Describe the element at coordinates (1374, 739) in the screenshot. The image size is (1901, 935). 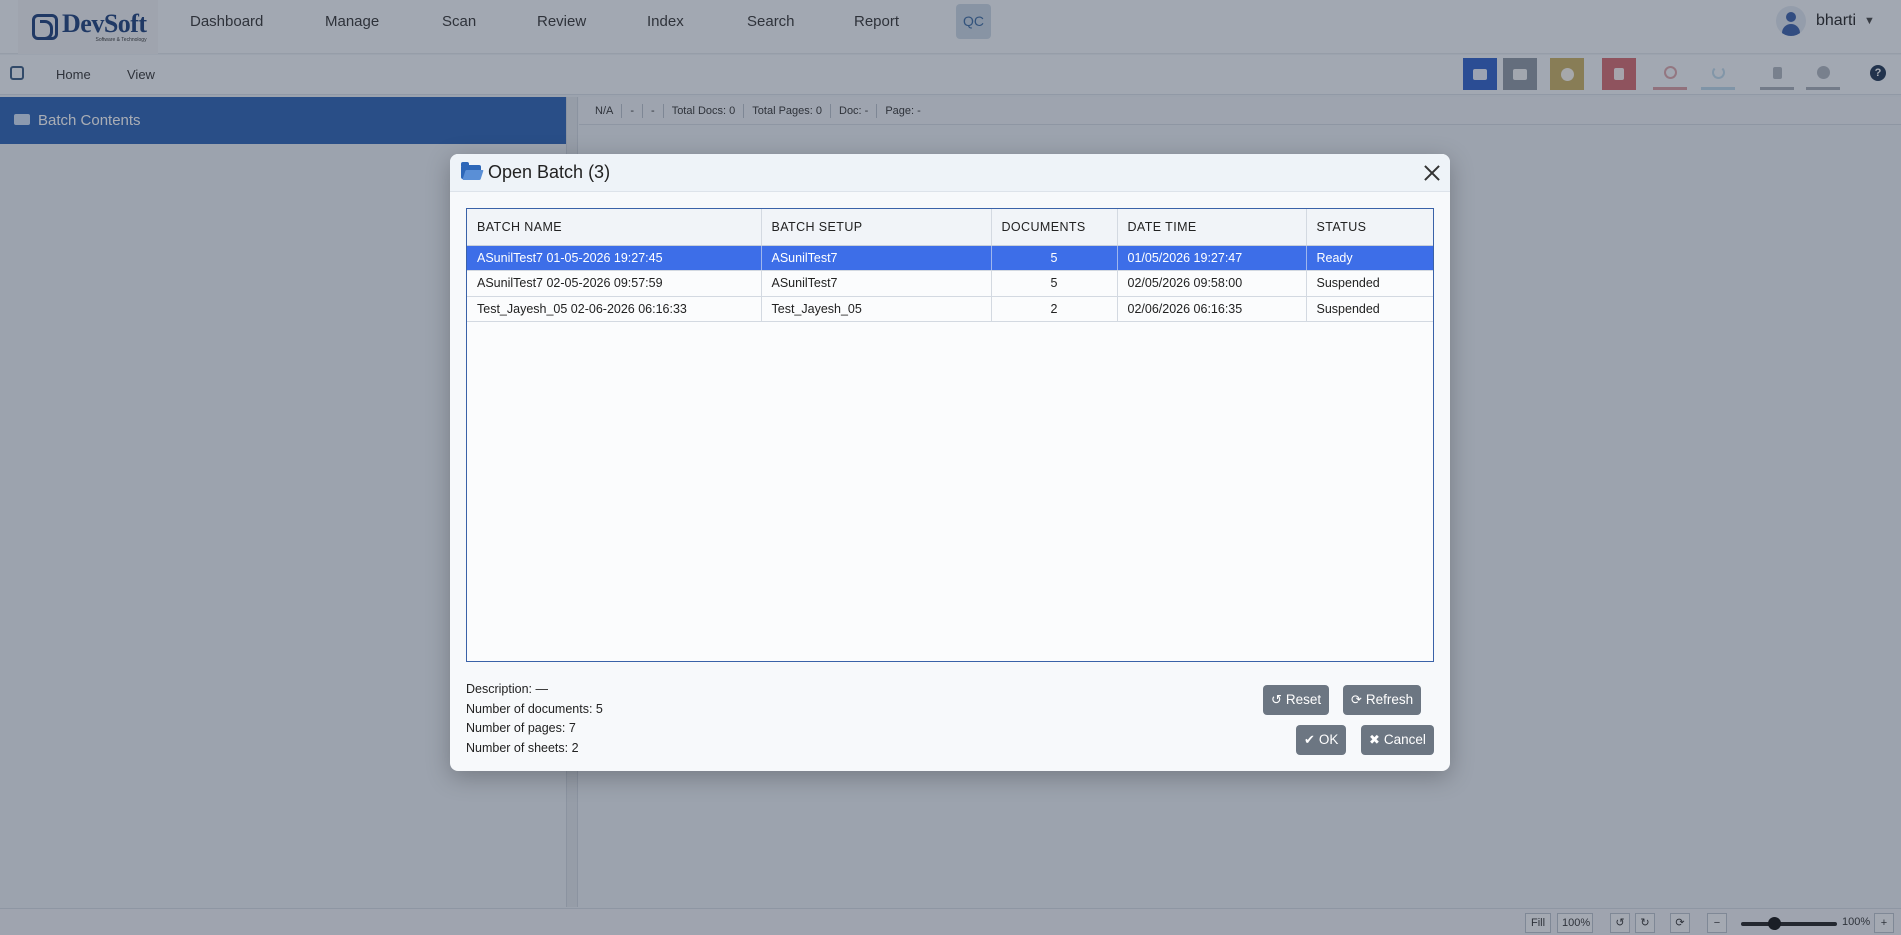
I see `times-icon: ✖` at that location.